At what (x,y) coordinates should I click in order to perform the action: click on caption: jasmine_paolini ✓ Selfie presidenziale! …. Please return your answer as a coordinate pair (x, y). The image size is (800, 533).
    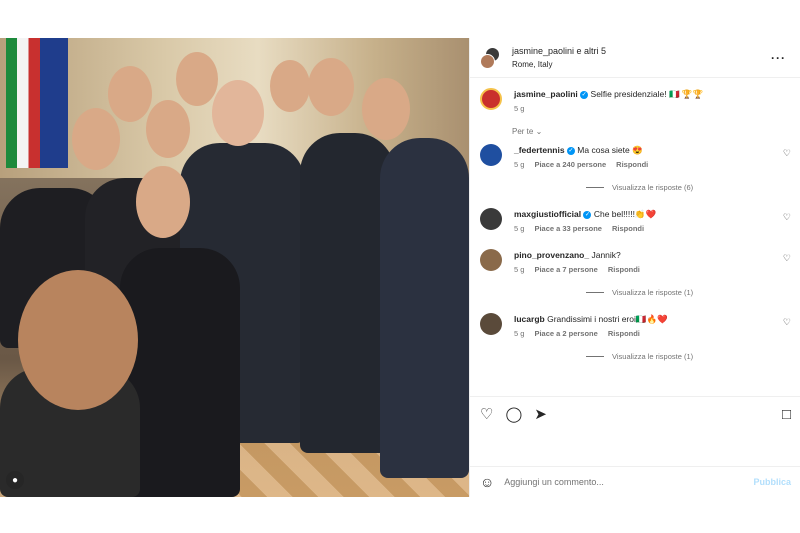
    Looking at the image, I should click on (635, 100).